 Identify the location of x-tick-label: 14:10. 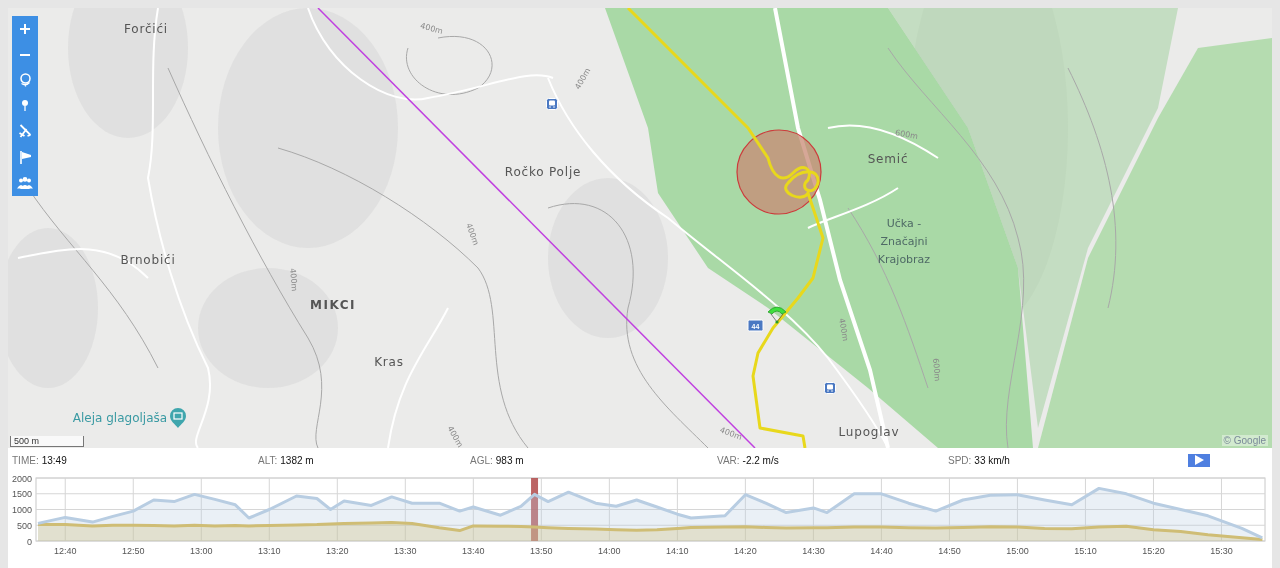
(677, 551).